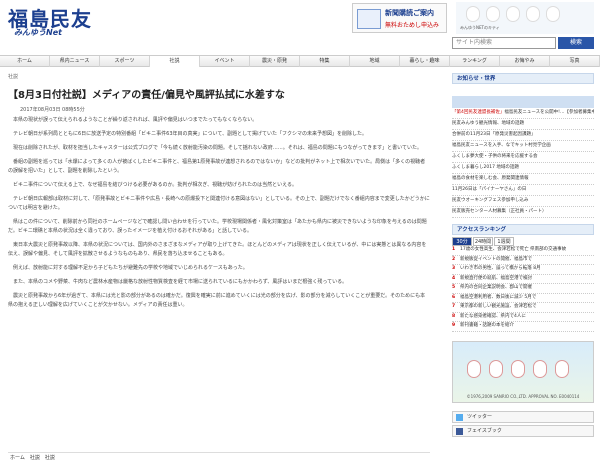 This screenshot has height=469, width=600. What do you see at coordinates (475, 61) in the screenshot?
I see `nav-item: ランキング` at bounding box center [475, 61].